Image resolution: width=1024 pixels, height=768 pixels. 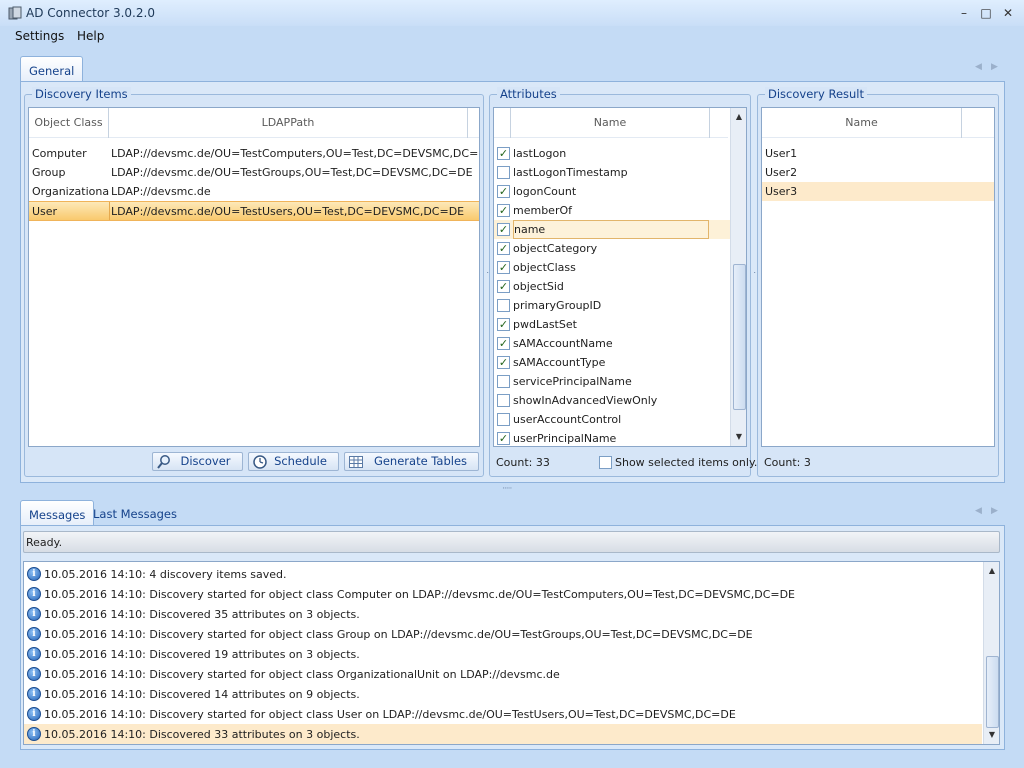 What do you see at coordinates (39, 36) in the screenshot?
I see `menu-settings: Settings` at bounding box center [39, 36].